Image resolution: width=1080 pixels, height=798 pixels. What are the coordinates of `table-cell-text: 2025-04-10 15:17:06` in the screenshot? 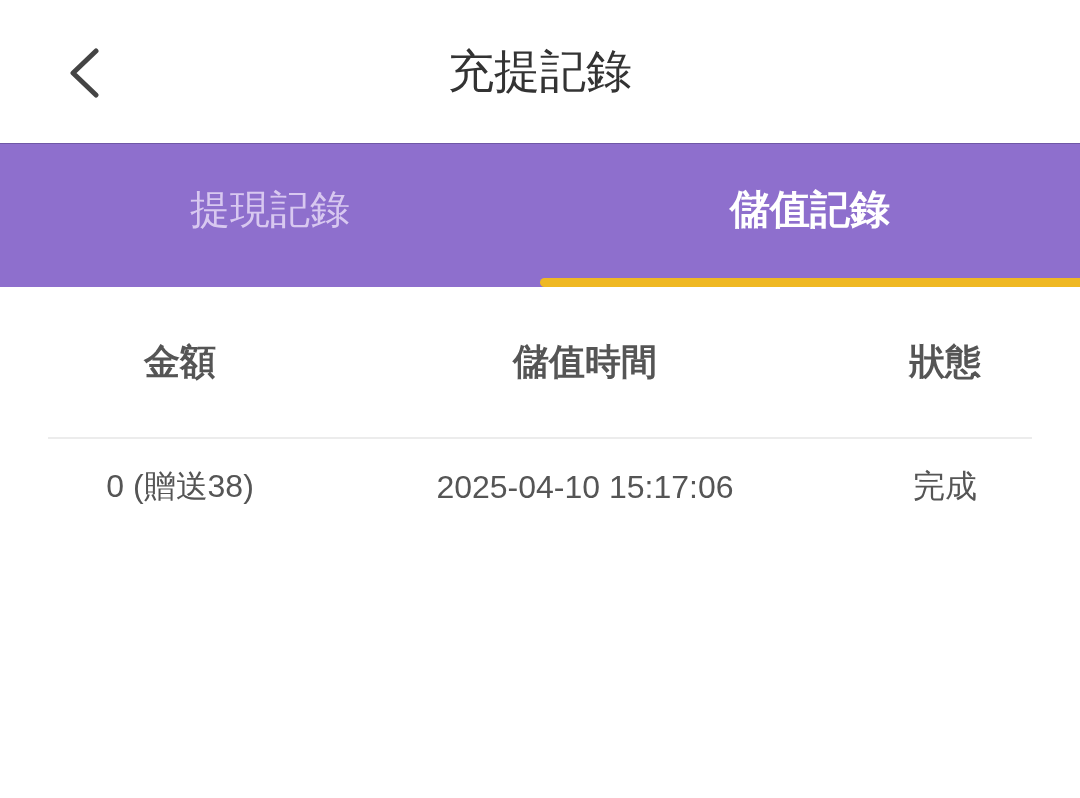 It's located at (585, 487).